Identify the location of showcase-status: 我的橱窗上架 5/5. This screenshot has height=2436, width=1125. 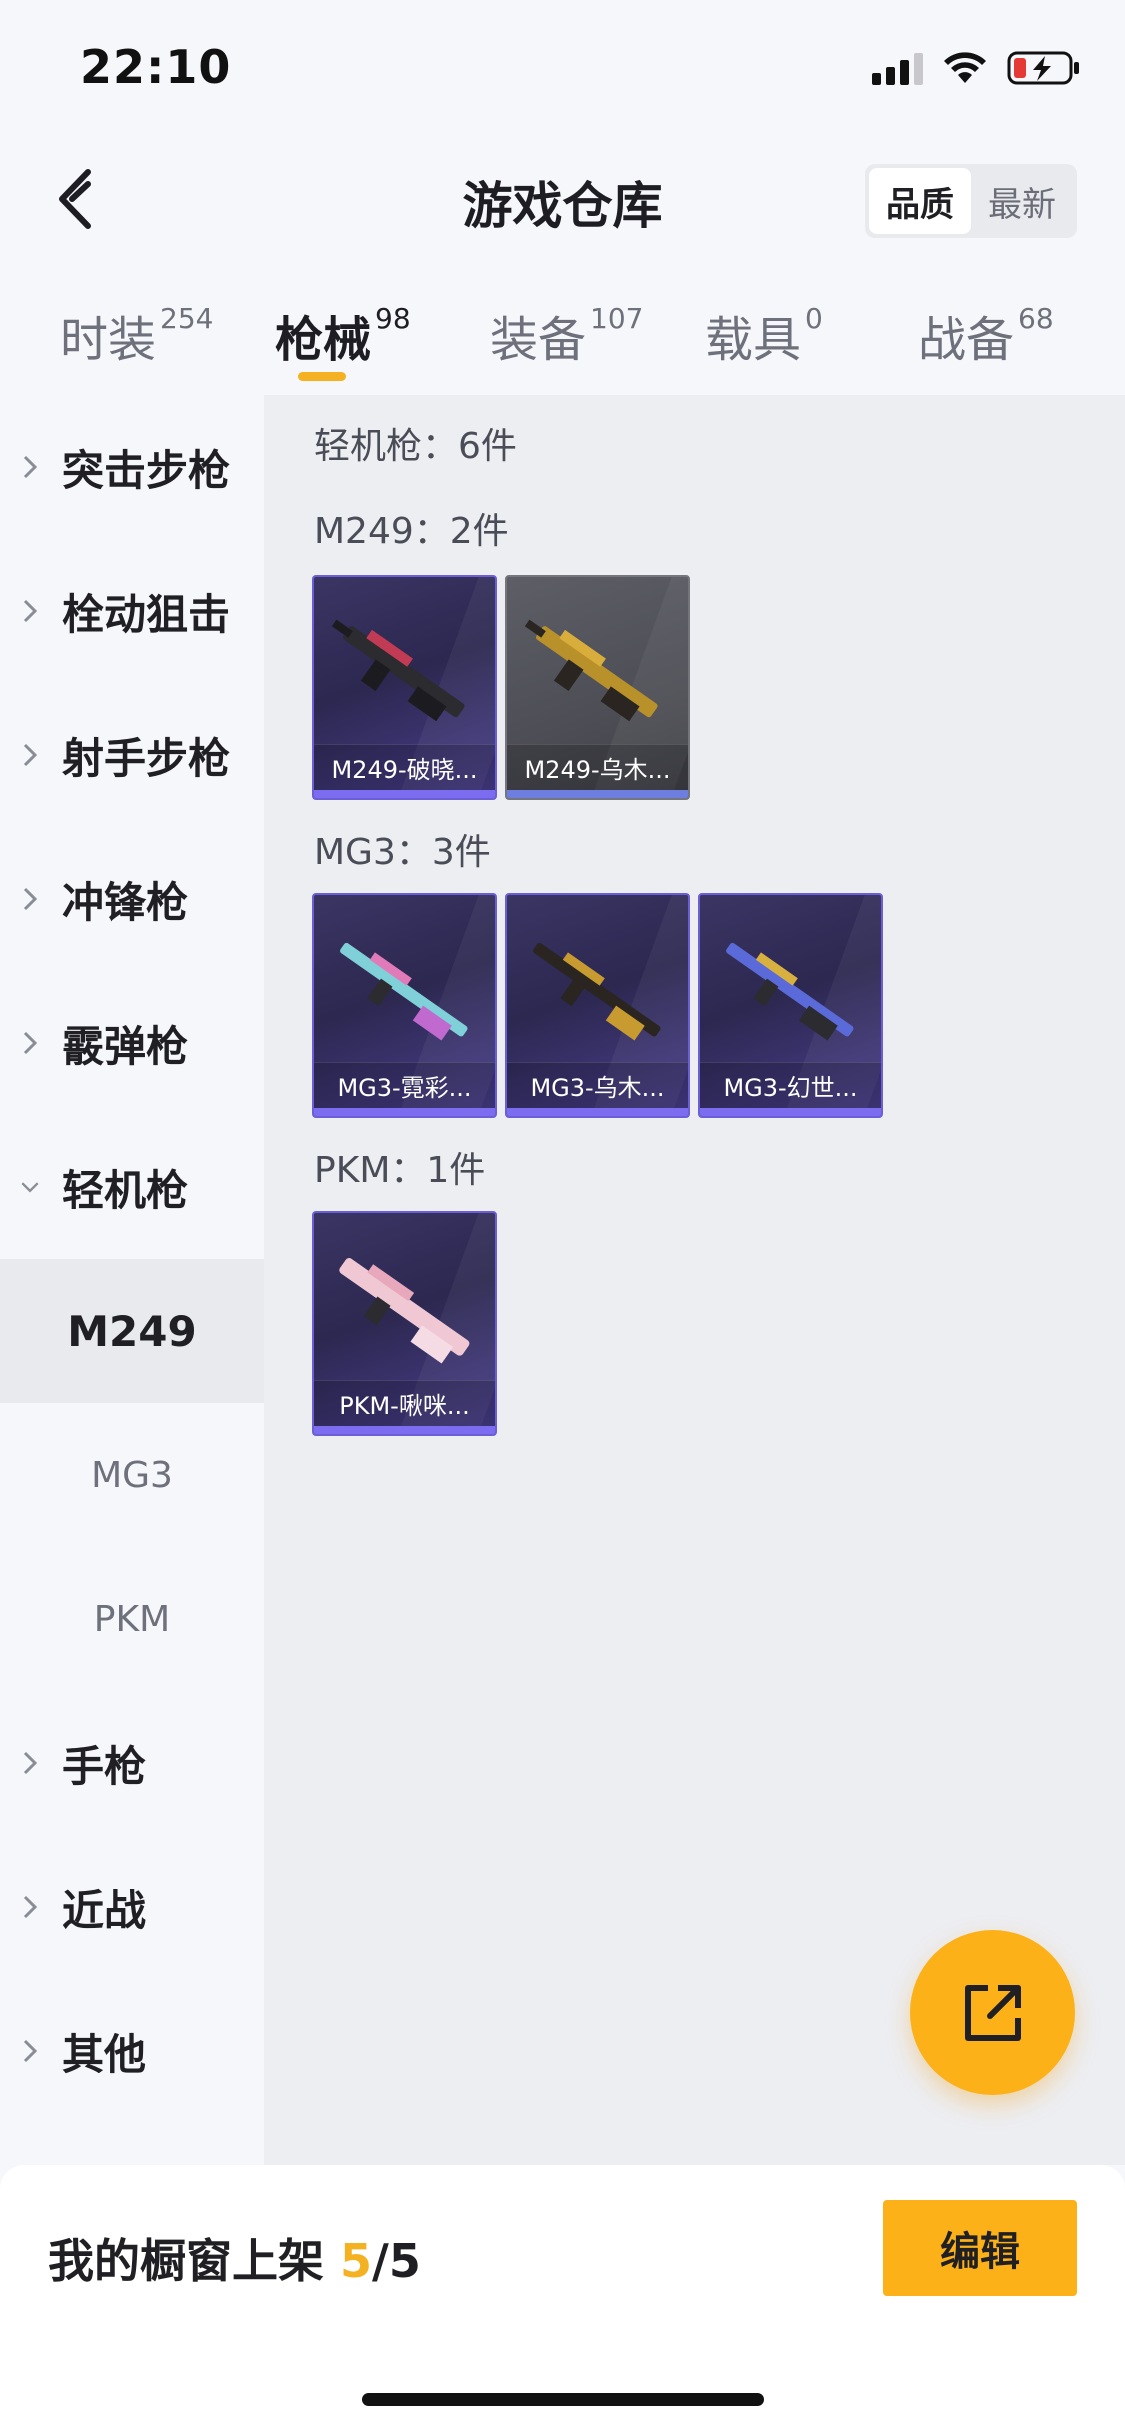
(234, 2258).